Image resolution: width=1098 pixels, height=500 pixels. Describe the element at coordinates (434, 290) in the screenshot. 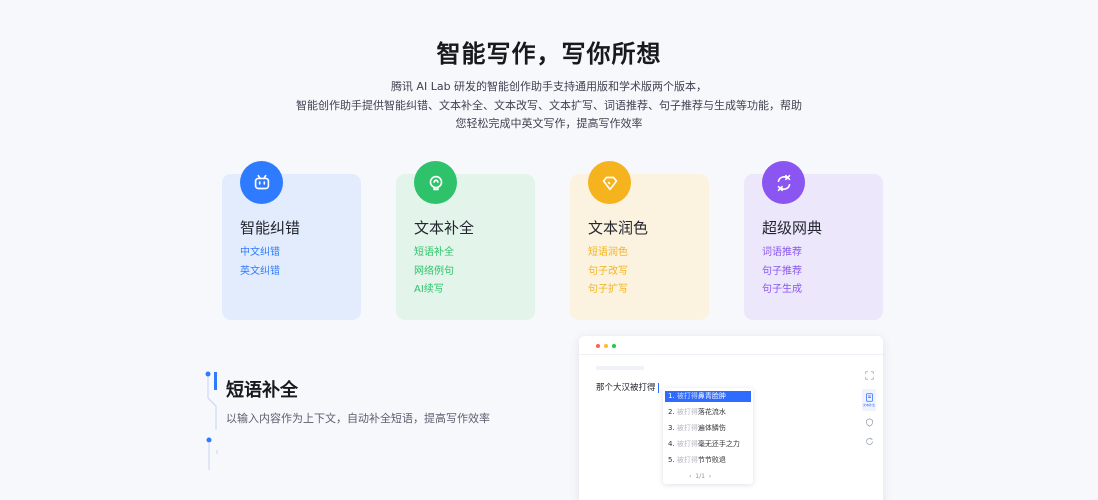

I see `card-link: AI续写` at that location.